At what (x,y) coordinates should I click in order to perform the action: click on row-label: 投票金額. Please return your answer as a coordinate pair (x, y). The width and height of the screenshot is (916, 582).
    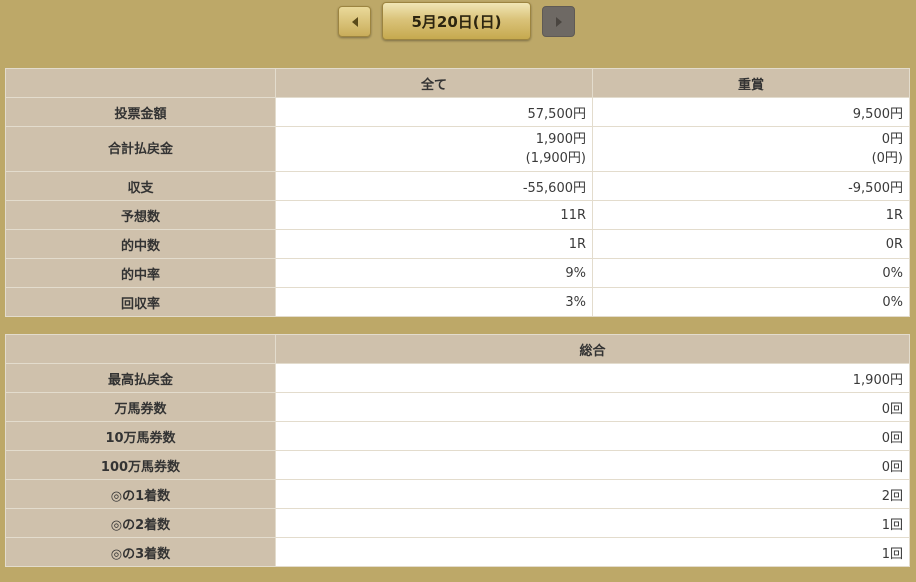
    Looking at the image, I should click on (140, 112).